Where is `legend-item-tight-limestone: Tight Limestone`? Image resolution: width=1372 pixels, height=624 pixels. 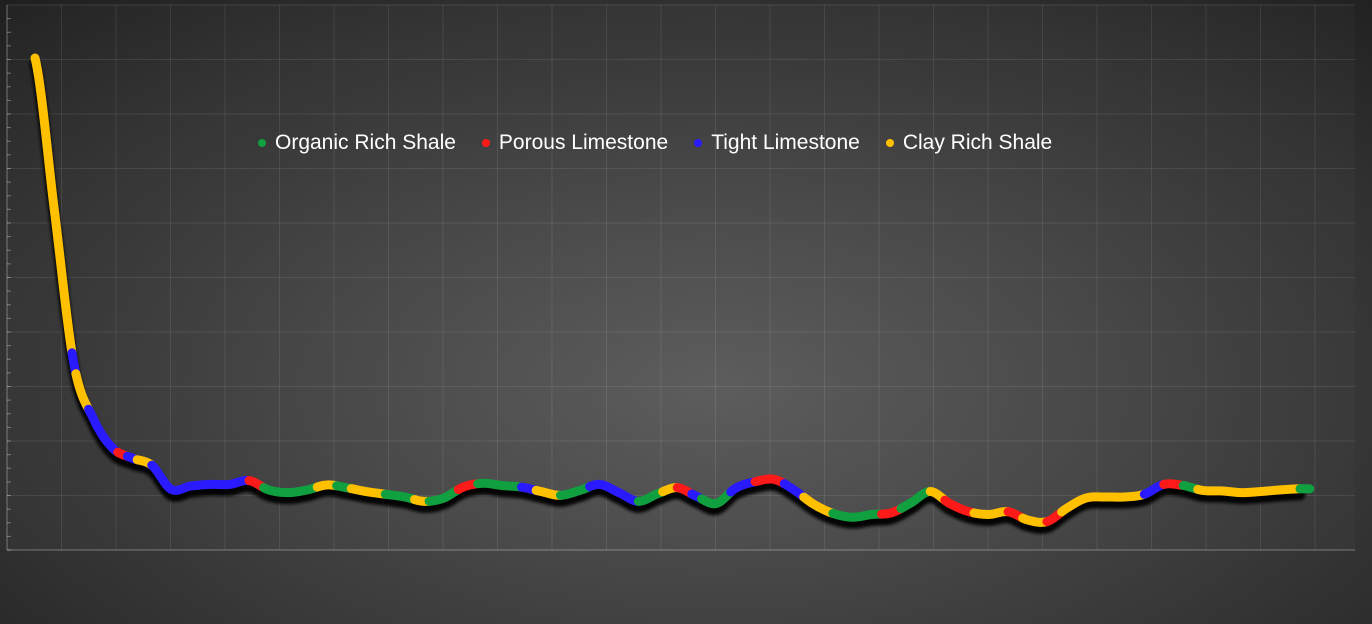 legend-item-tight-limestone: Tight Limestone is located at coordinates (777, 143).